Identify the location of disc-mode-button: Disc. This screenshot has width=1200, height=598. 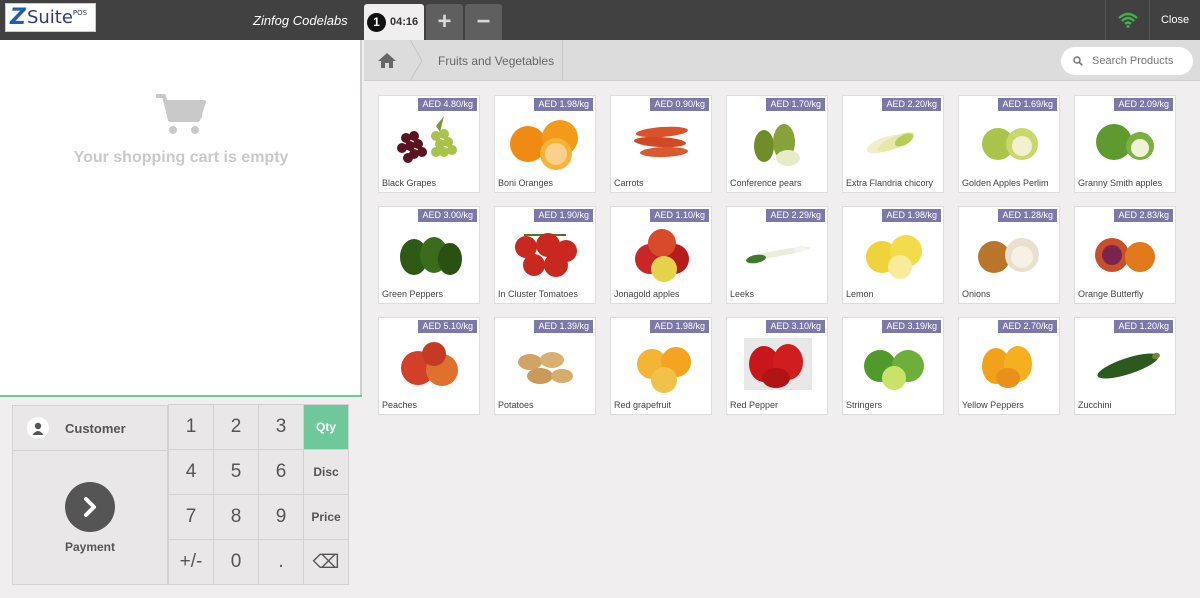
(326, 472).